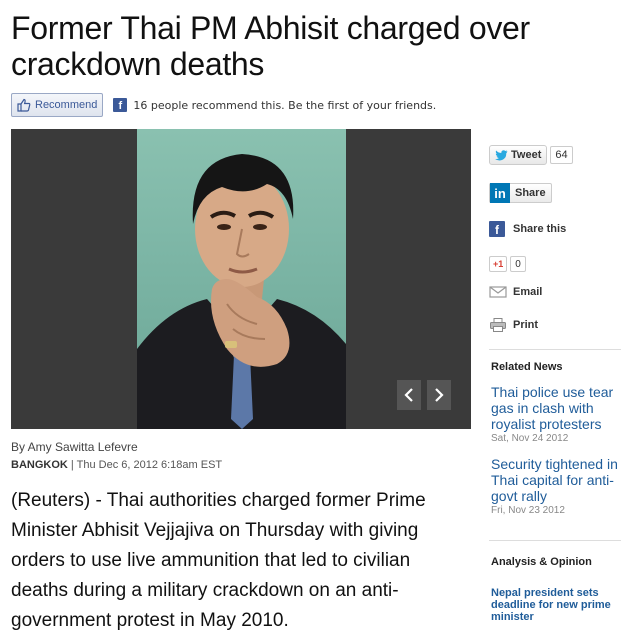 This screenshot has width=628, height=640. I want to click on gplus-count: 0, so click(518, 264).